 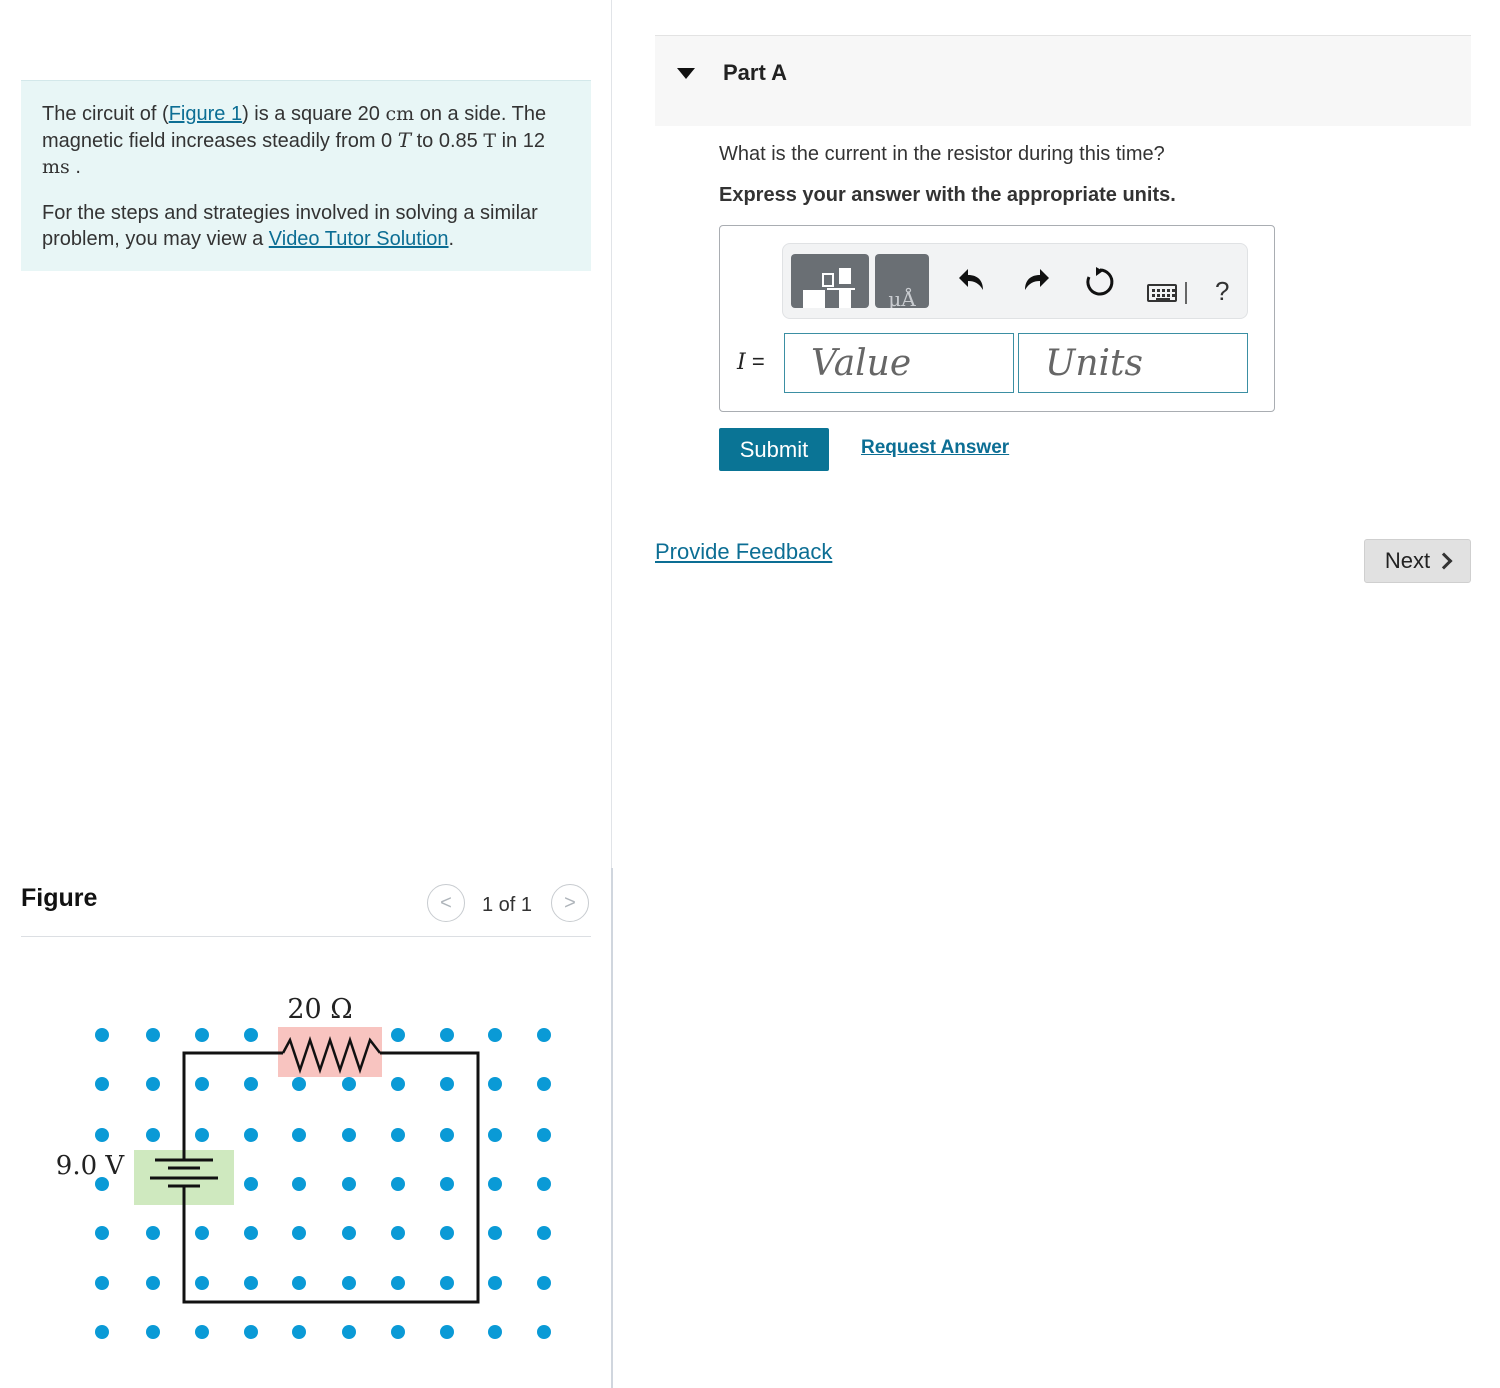 What do you see at coordinates (751, 362) in the screenshot?
I see `variable-label: I =` at bounding box center [751, 362].